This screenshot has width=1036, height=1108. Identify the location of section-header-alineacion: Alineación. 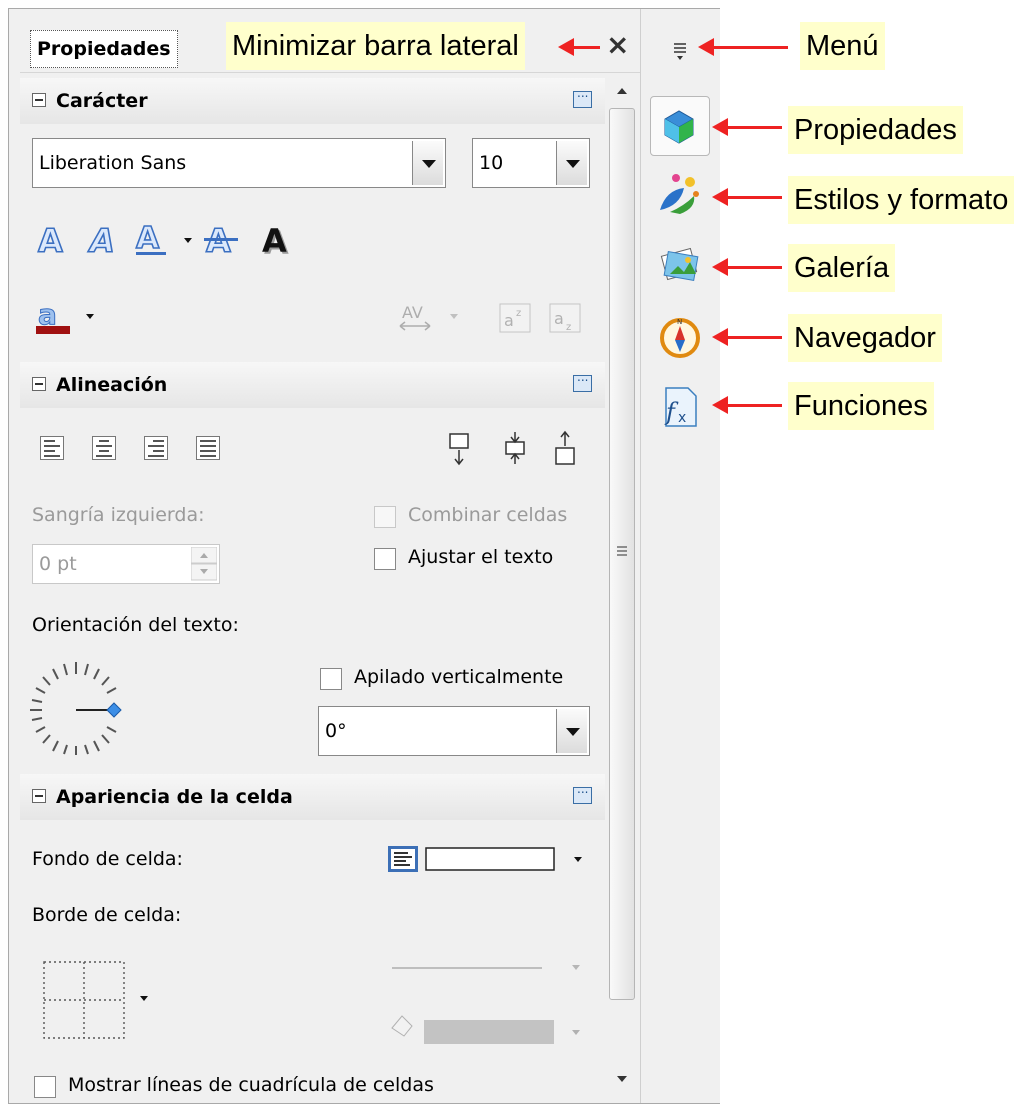
(312, 385).